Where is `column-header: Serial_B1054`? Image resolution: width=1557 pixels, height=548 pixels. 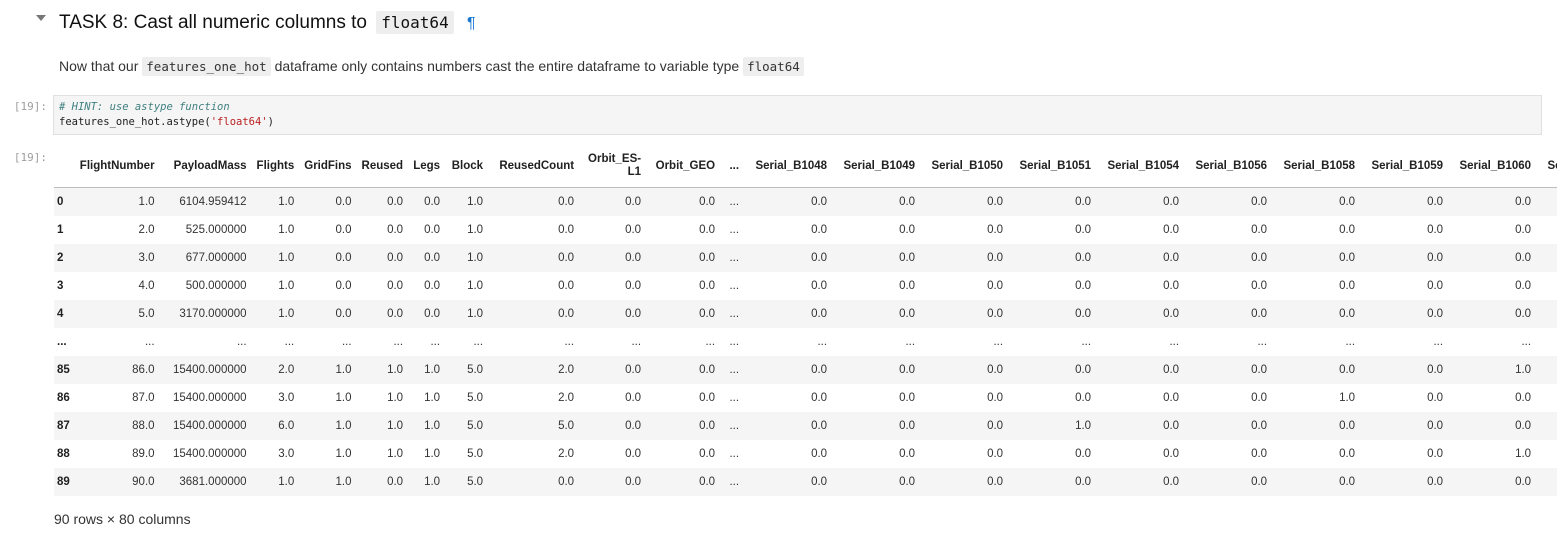 column-header: Serial_B1054 is located at coordinates (1140, 166).